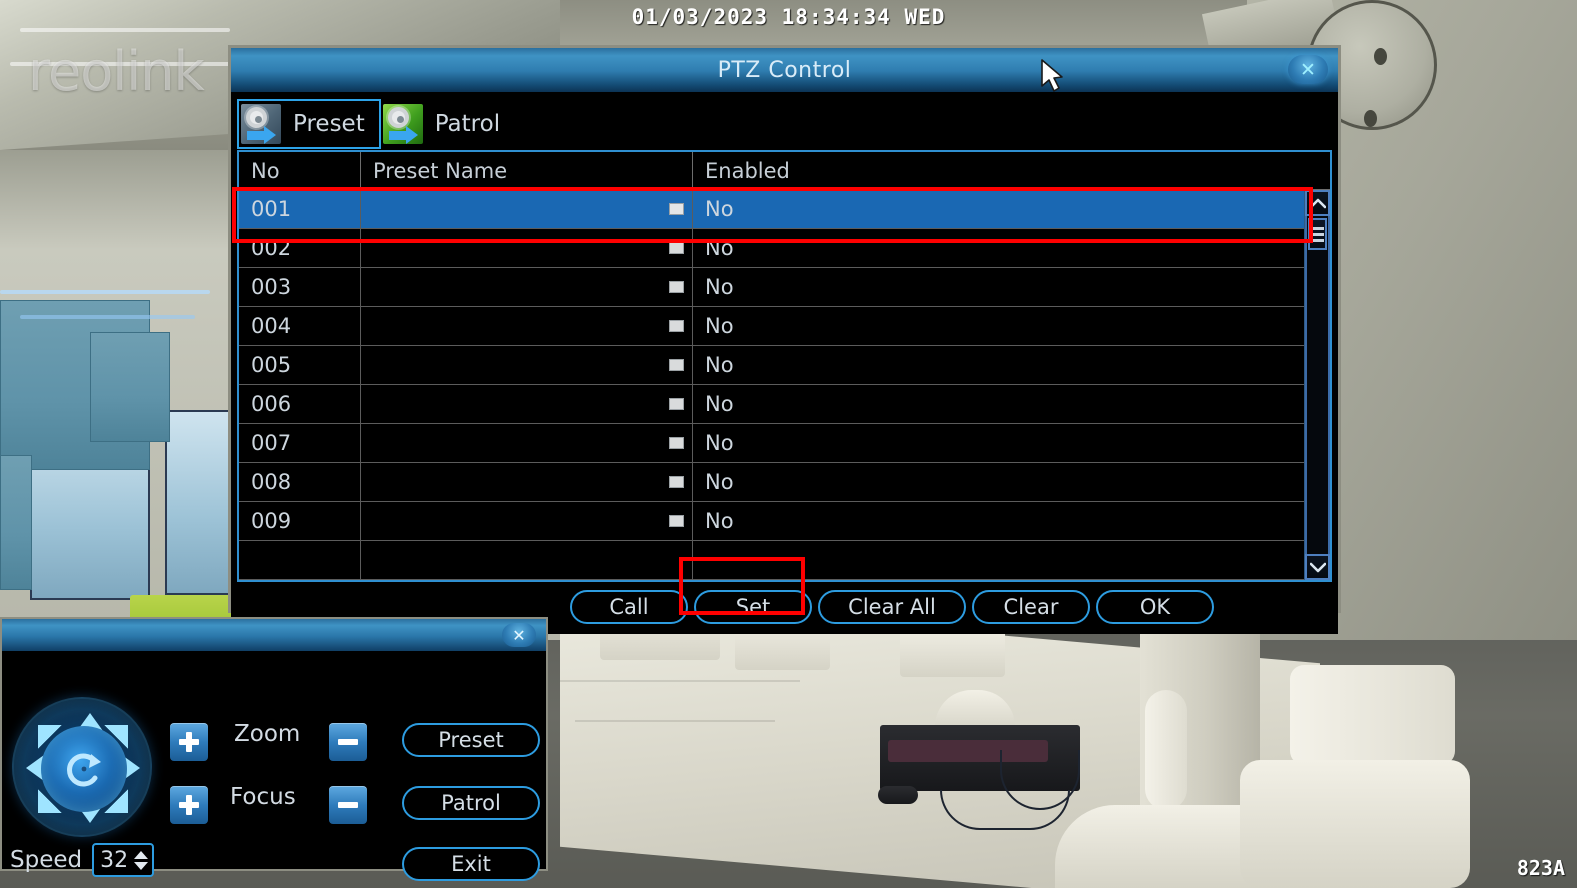 This screenshot has height=888, width=1577. What do you see at coordinates (348, 805) in the screenshot?
I see `focus-far-button` at bounding box center [348, 805].